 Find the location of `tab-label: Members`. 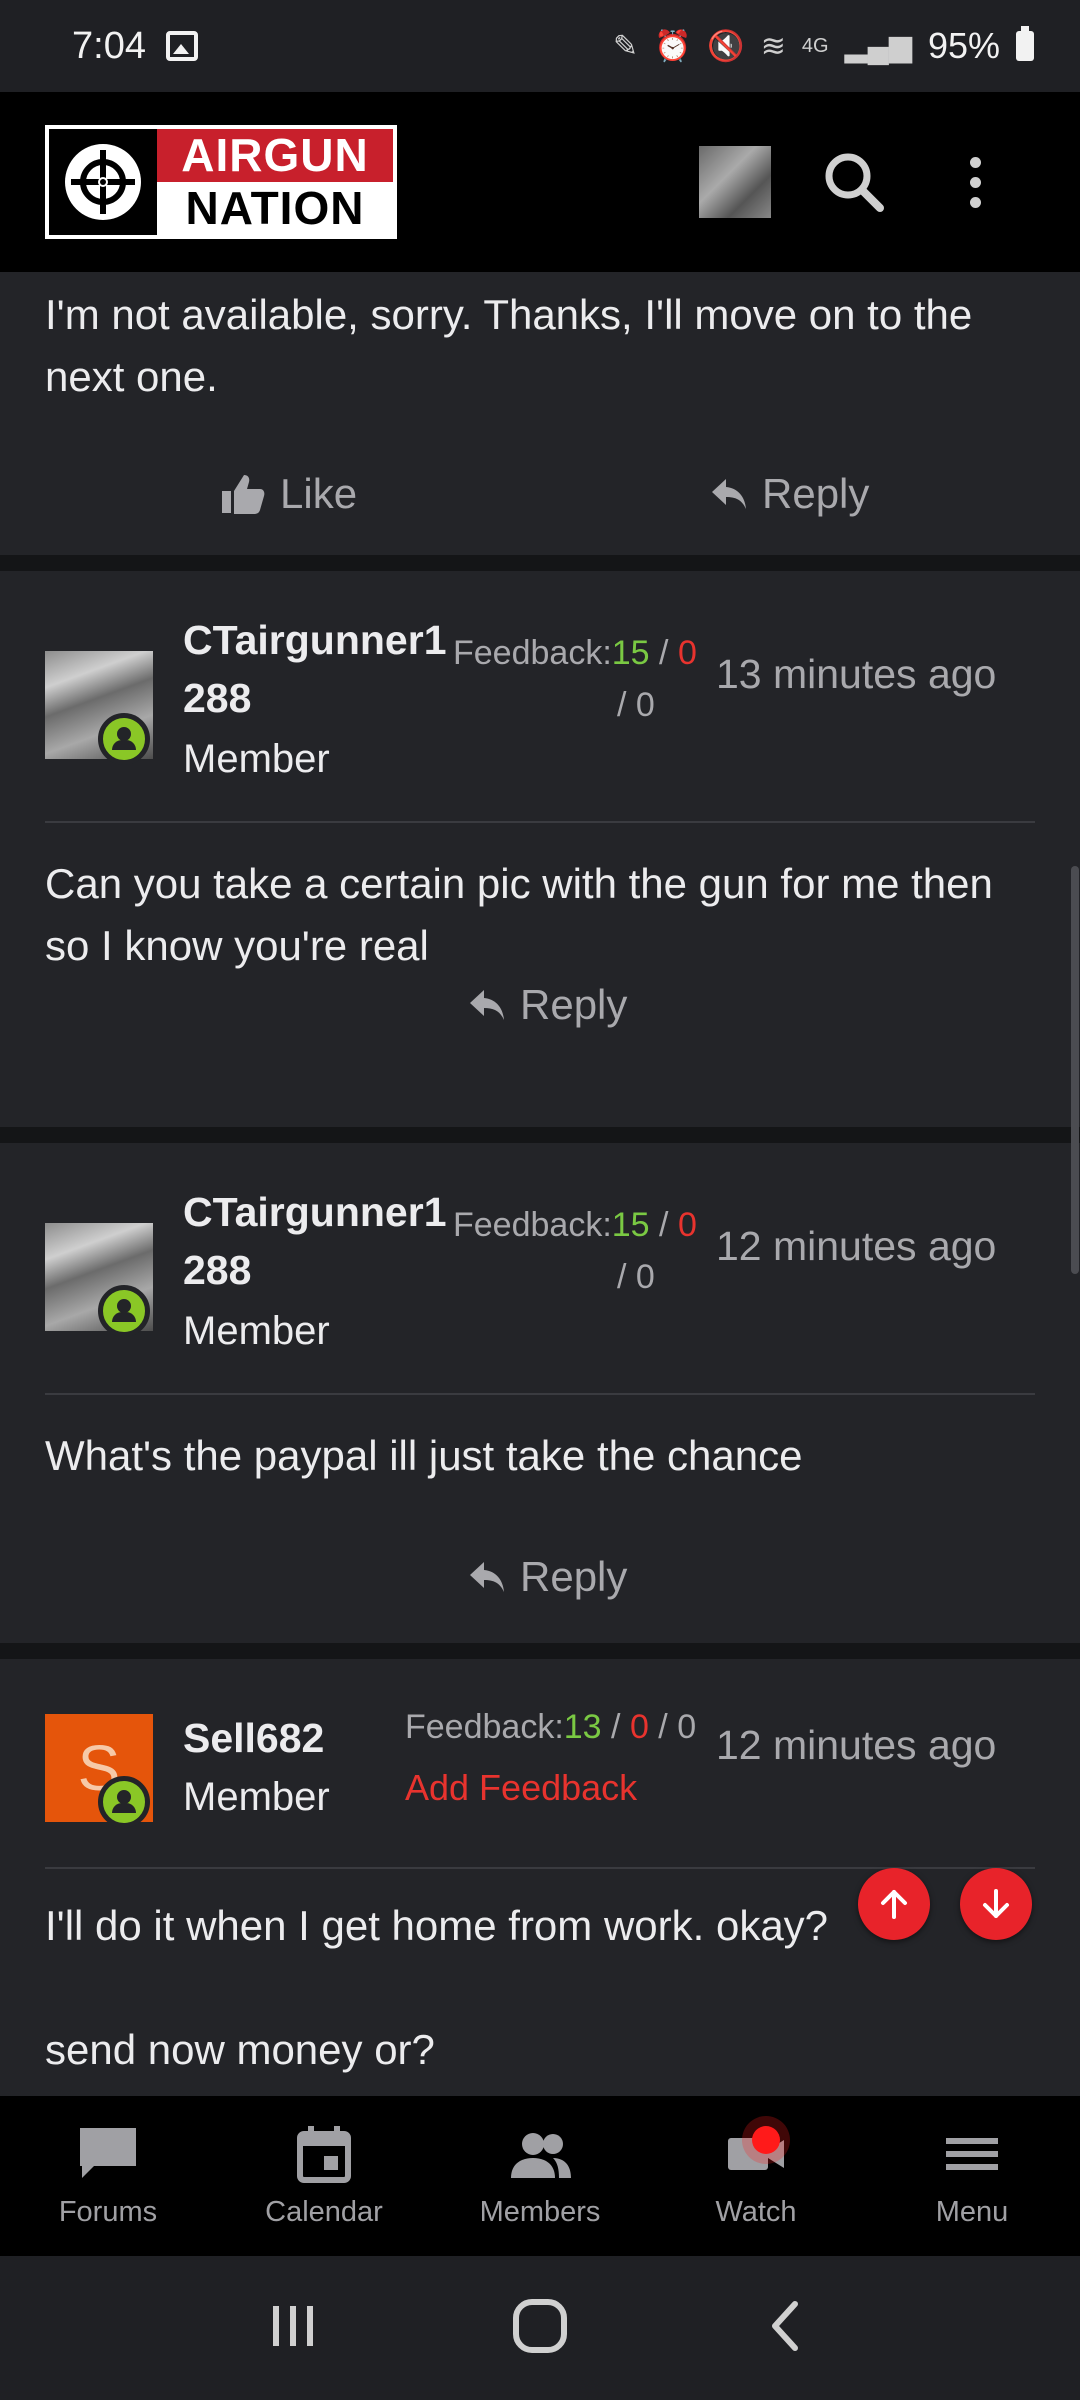

tab-label: Members is located at coordinates (540, 2211).